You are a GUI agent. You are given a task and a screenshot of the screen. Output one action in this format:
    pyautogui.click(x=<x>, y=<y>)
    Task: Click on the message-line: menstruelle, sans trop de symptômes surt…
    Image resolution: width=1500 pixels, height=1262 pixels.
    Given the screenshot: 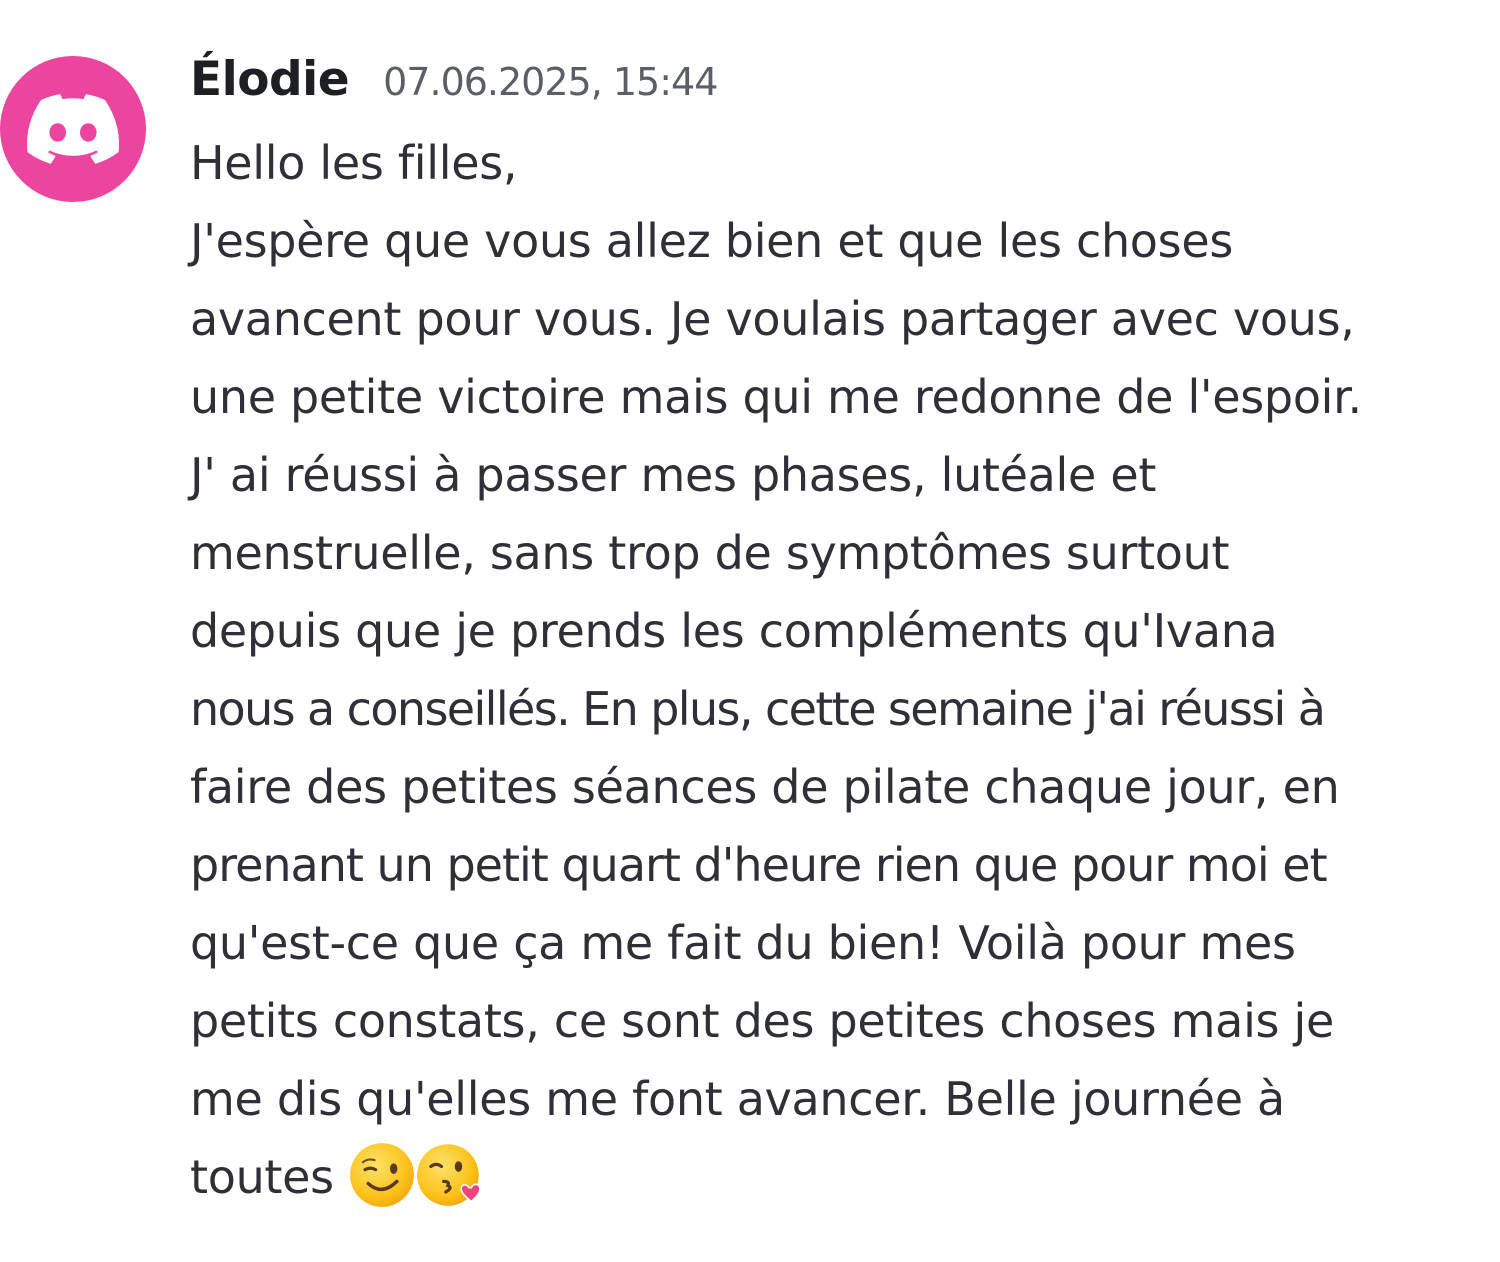 What is the action you would take?
    pyautogui.click(x=710, y=553)
    